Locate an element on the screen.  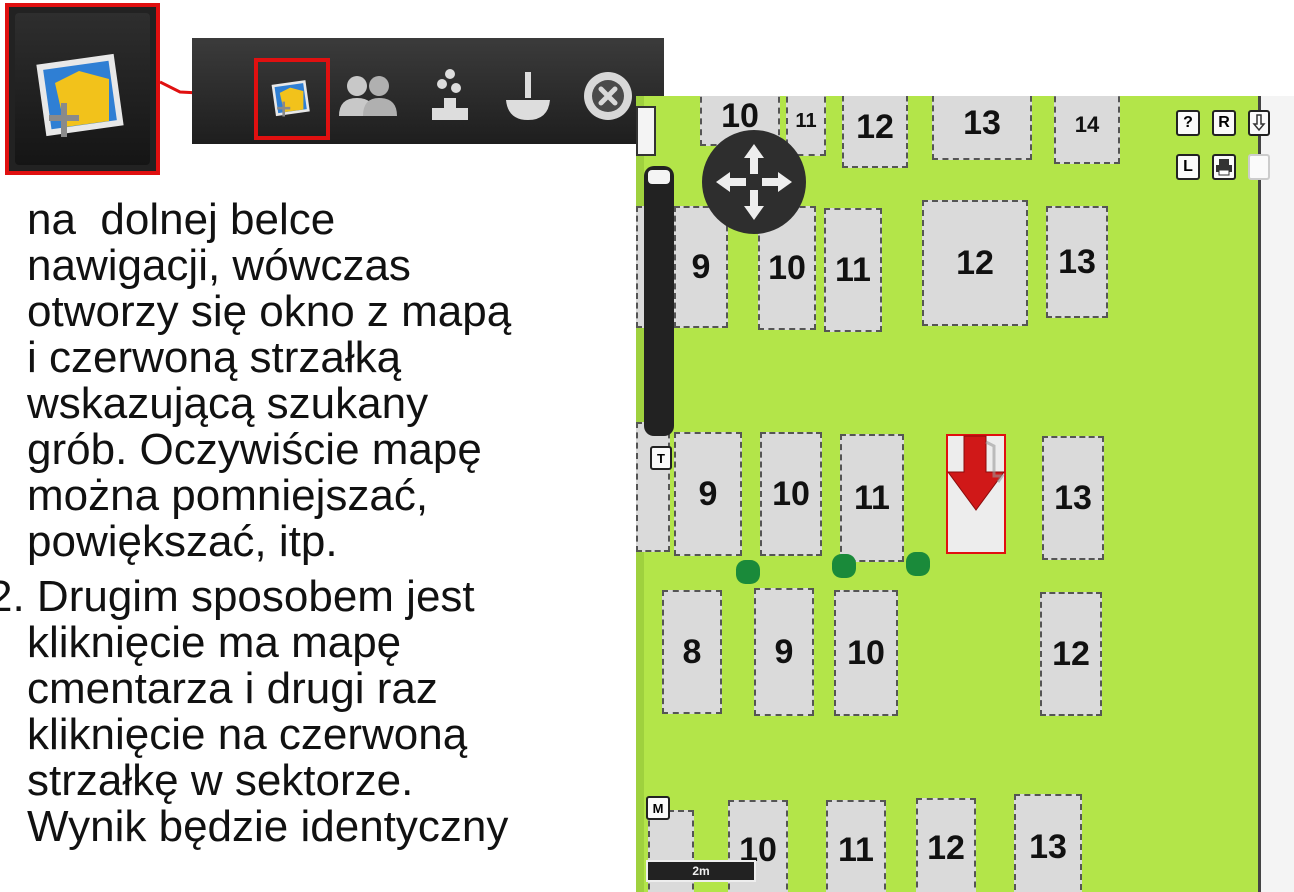
layers-button is located at coordinates (1259, 167).